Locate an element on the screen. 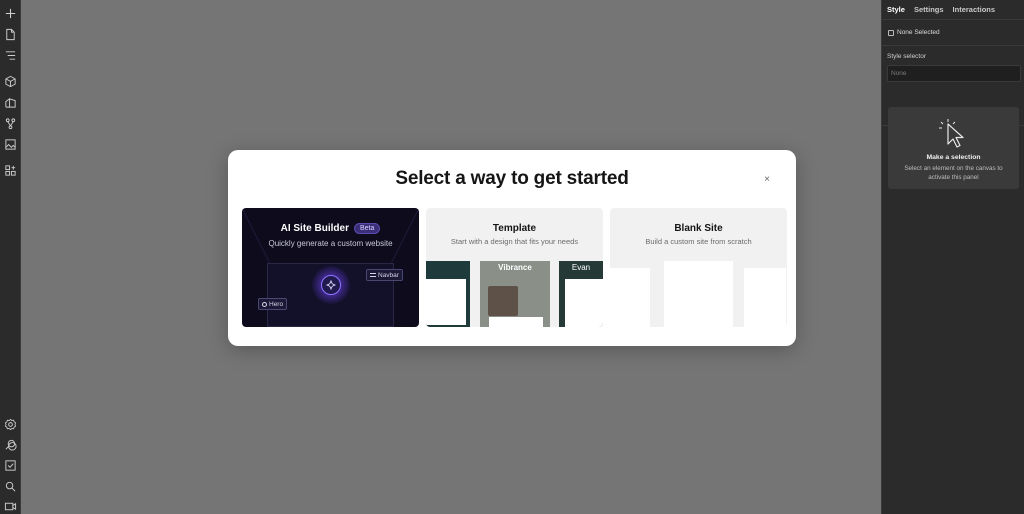  empty-state-title: Make a selection is located at coordinates (953, 157).